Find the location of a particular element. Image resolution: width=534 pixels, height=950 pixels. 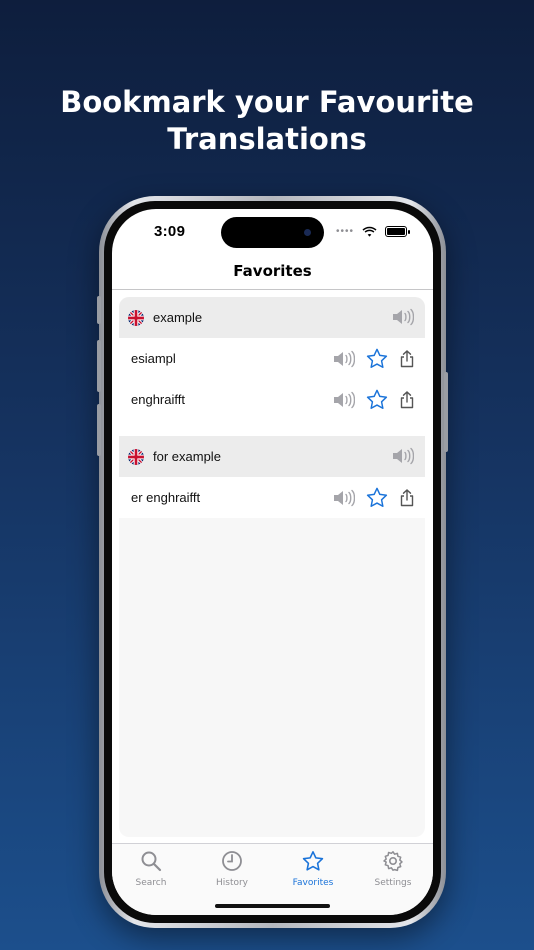

translation-text: enghraifft is located at coordinates (158, 399).